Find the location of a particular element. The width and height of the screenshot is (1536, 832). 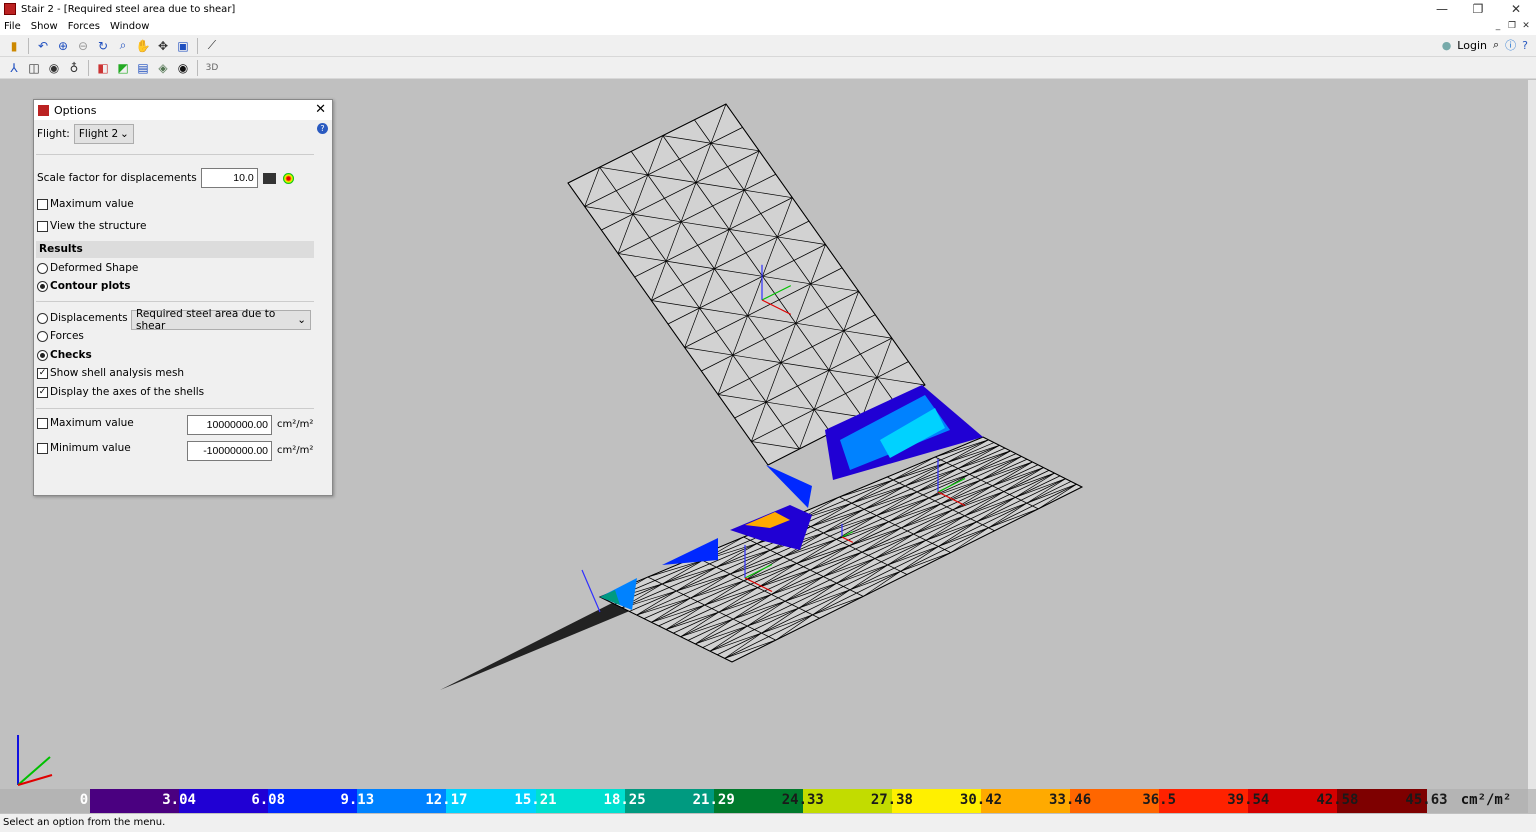

min-unit: cm²/m² is located at coordinates (295, 450).